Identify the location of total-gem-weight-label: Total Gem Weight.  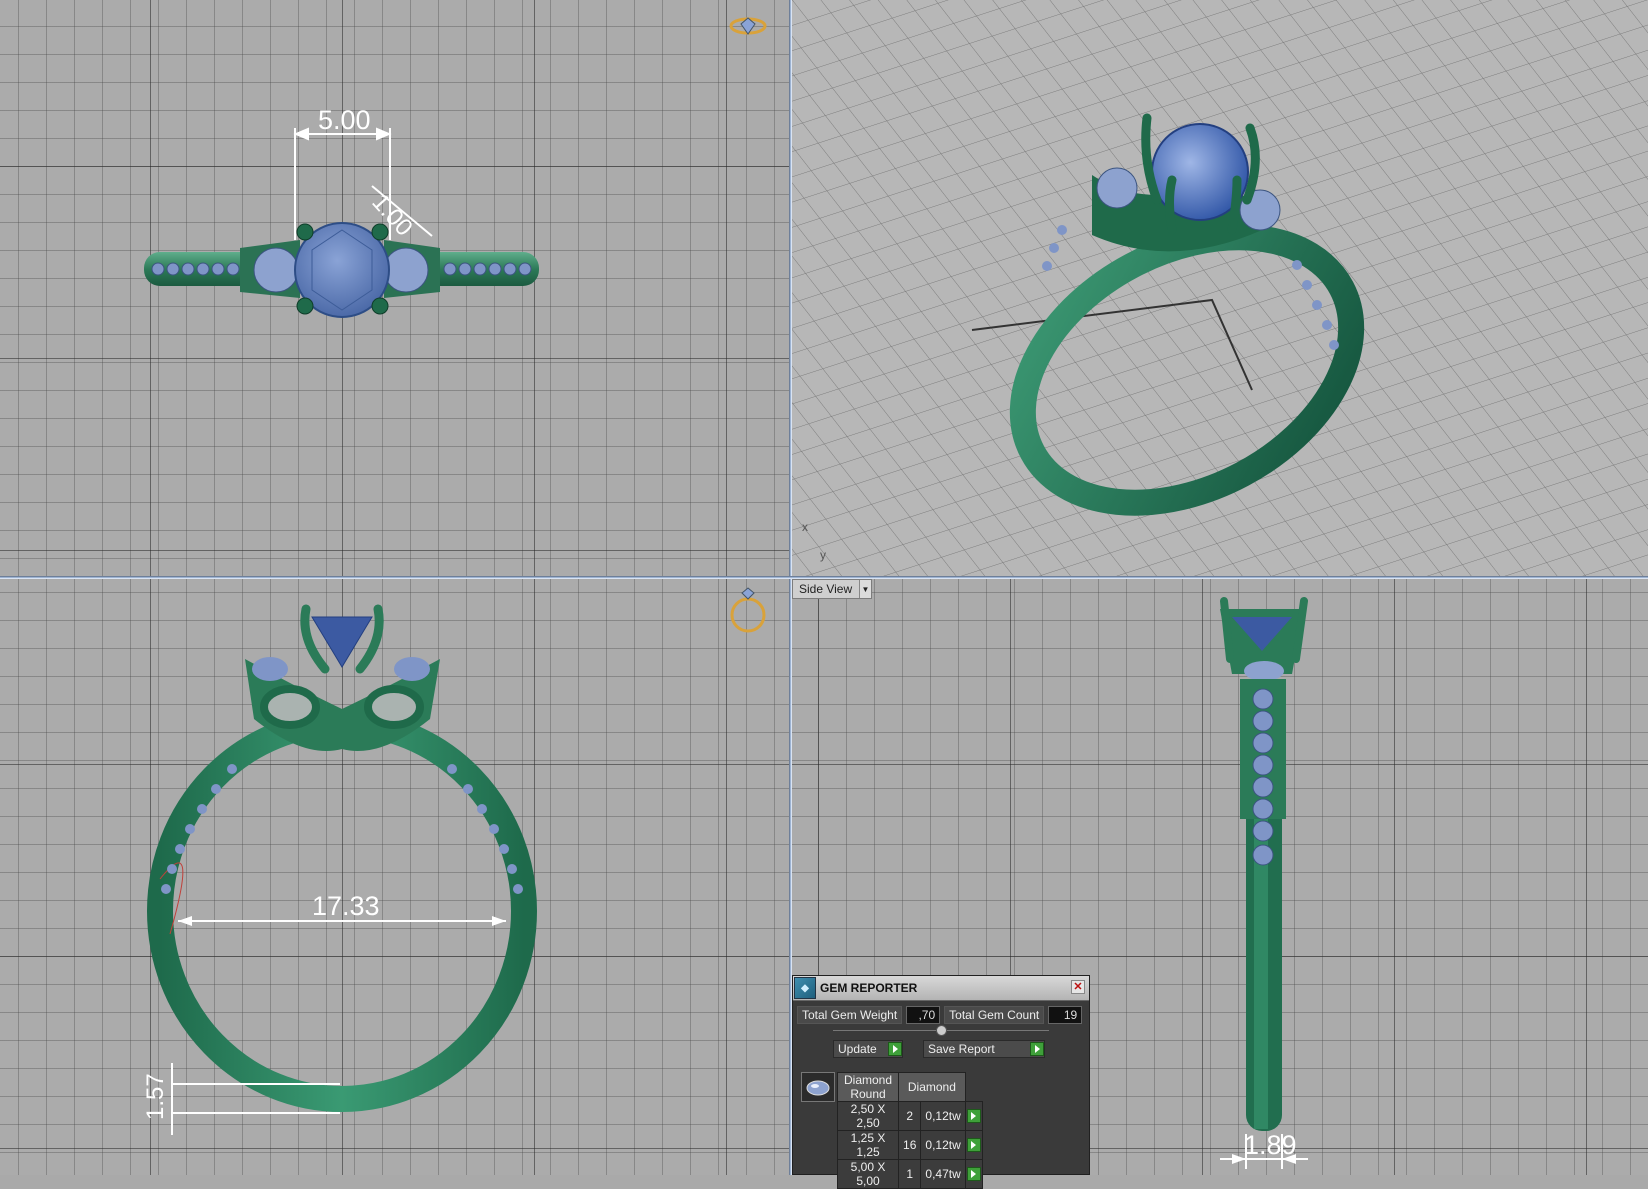
(850, 1015).